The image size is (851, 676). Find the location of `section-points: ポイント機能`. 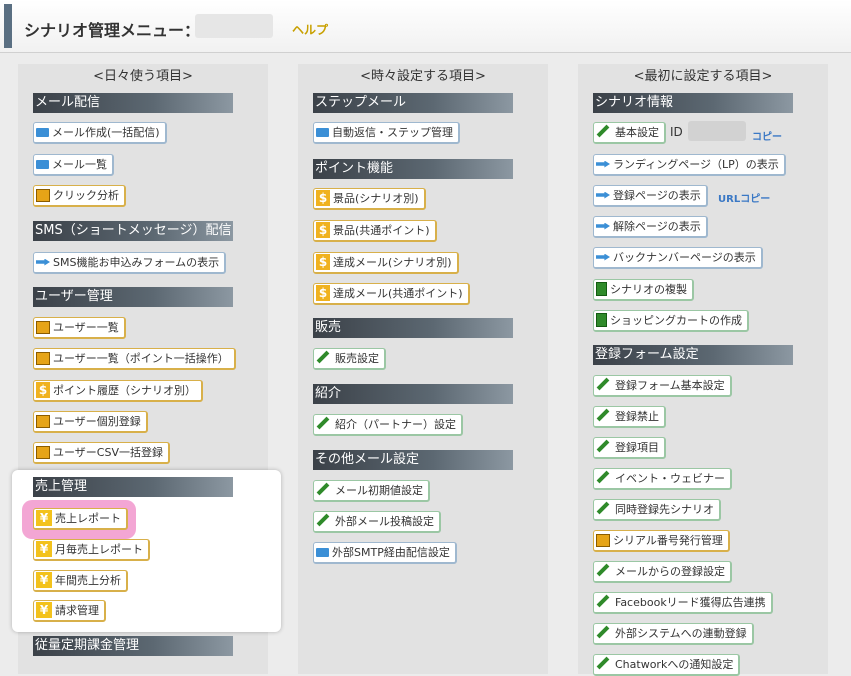

section-points: ポイント機能 is located at coordinates (413, 169).